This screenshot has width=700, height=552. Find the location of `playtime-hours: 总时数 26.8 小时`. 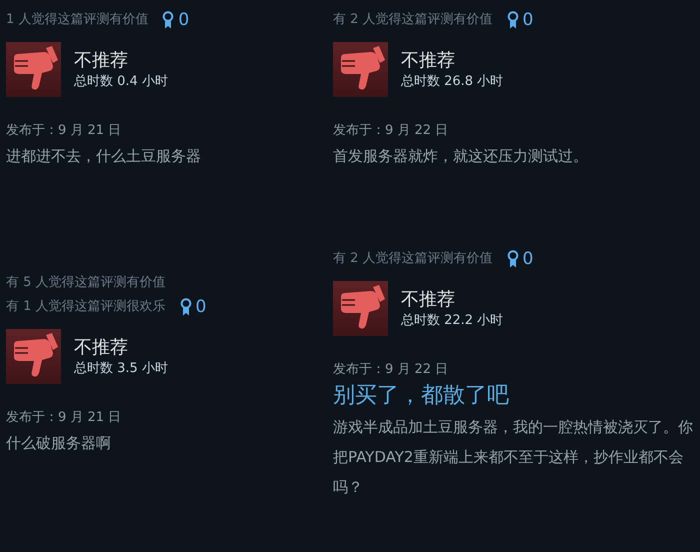

playtime-hours: 总时数 26.8 小时 is located at coordinates (452, 81).